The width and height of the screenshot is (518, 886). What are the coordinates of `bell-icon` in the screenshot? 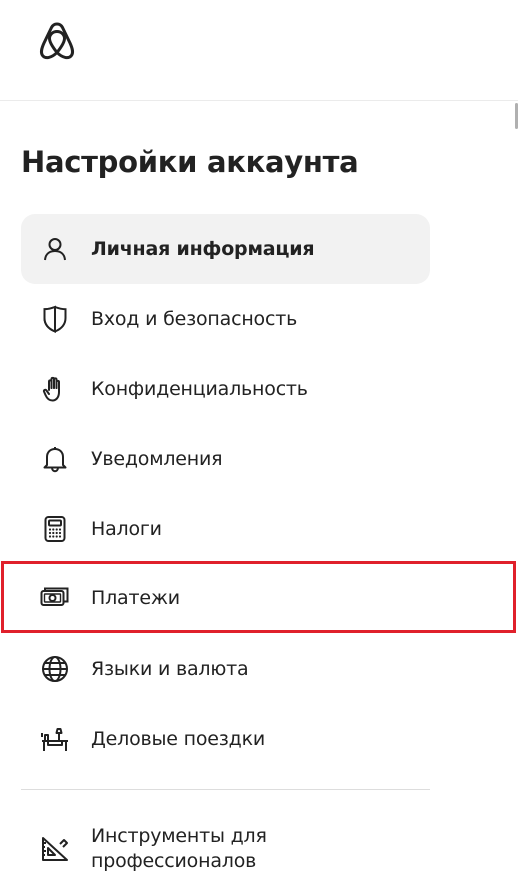 It's located at (55, 459).